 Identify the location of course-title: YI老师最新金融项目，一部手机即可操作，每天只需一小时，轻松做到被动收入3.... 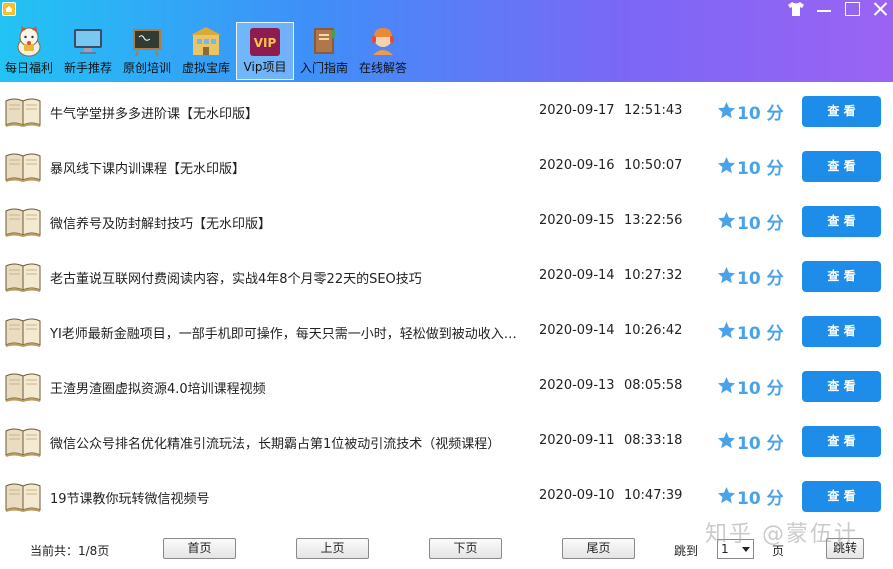
(285, 332).